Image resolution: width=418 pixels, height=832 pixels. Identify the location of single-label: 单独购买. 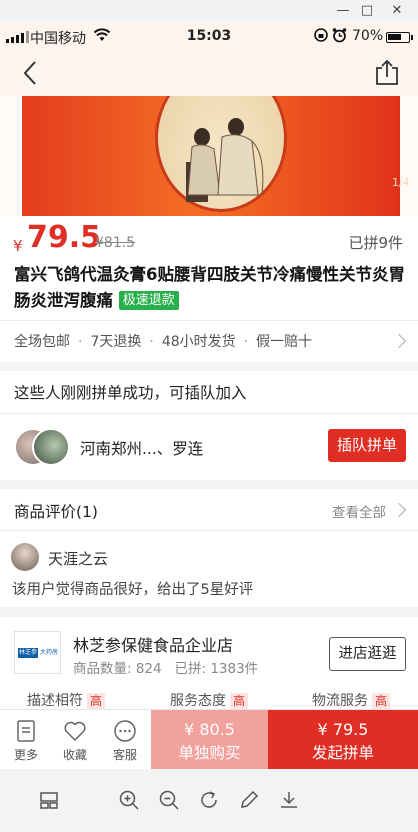
(209, 753).